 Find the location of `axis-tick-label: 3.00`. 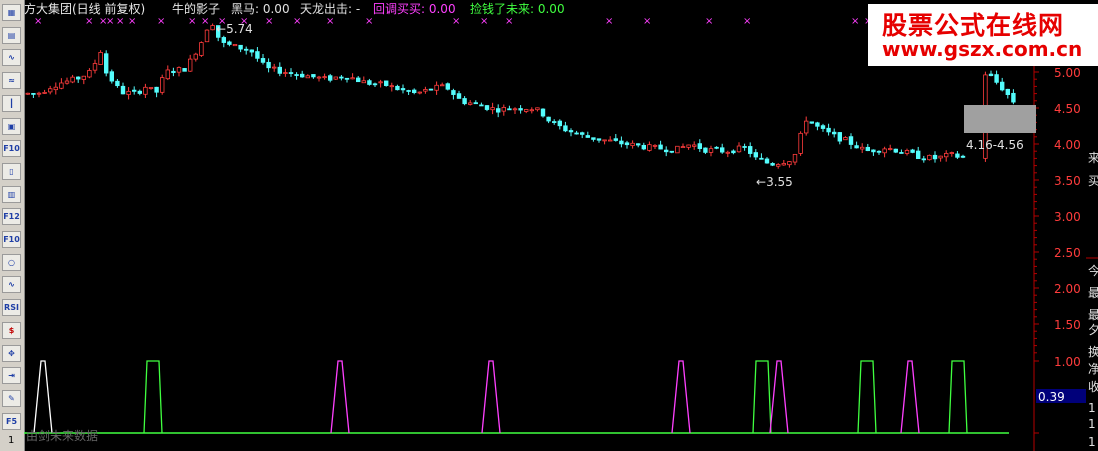

axis-tick-label: 3.00 is located at coordinates (1067, 217).